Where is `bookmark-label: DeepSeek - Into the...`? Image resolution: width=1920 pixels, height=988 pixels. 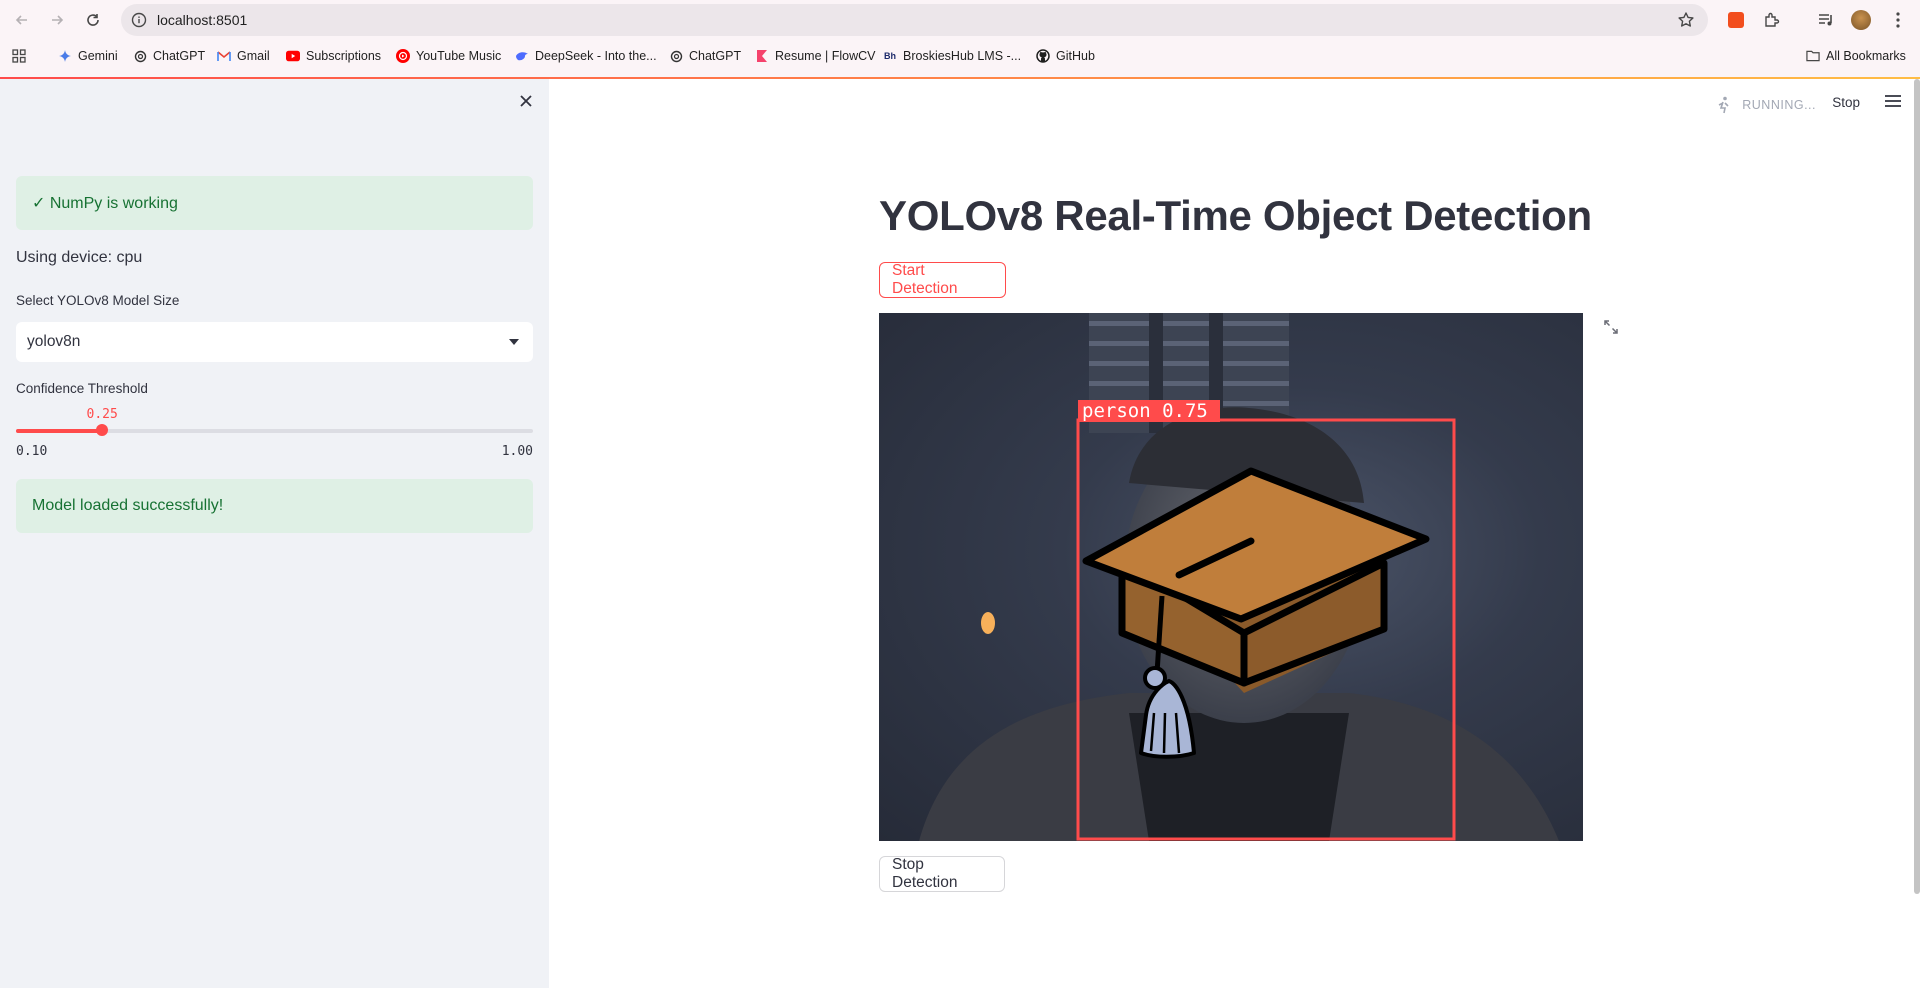 bookmark-label: DeepSeek - Into the... is located at coordinates (596, 56).